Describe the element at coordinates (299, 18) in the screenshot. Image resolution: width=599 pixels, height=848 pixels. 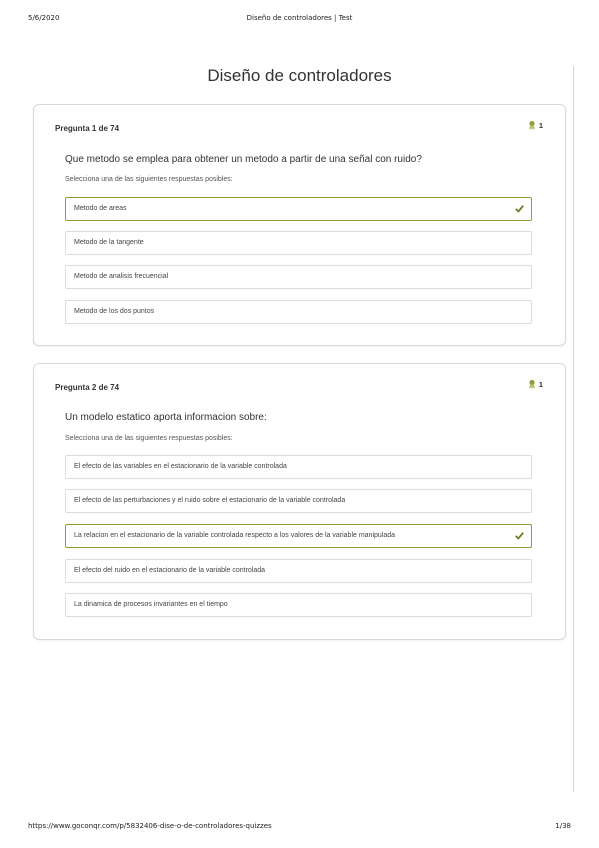
I see `print-title: Diseño de controladores | Test` at that location.